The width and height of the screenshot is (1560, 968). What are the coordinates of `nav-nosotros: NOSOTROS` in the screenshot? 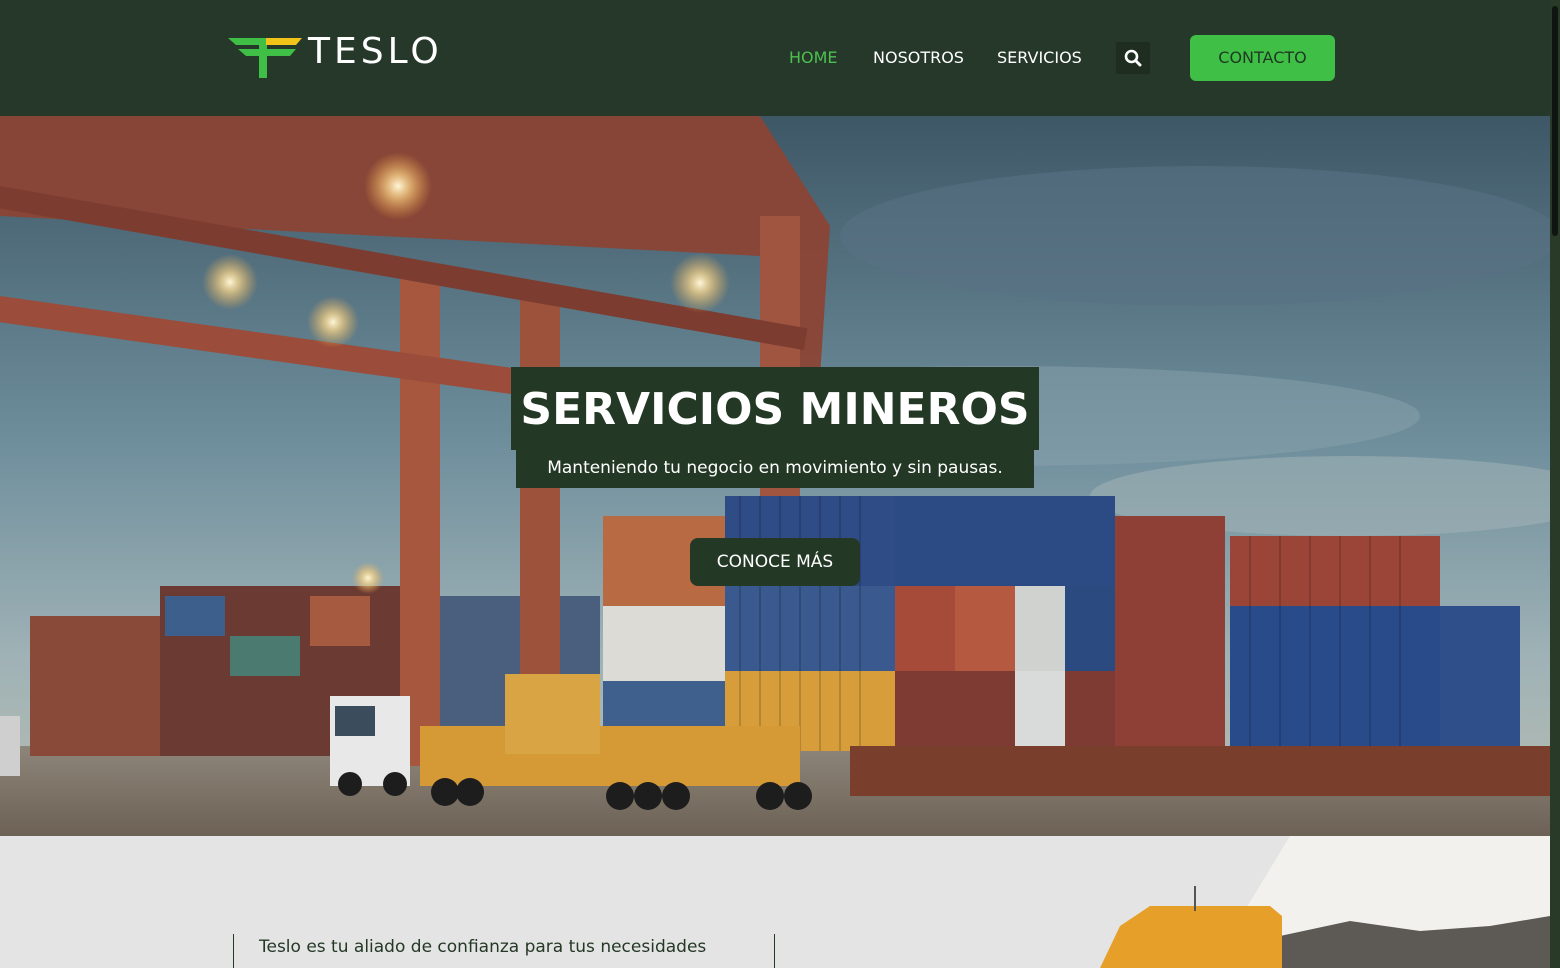 It's located at (918, 58).